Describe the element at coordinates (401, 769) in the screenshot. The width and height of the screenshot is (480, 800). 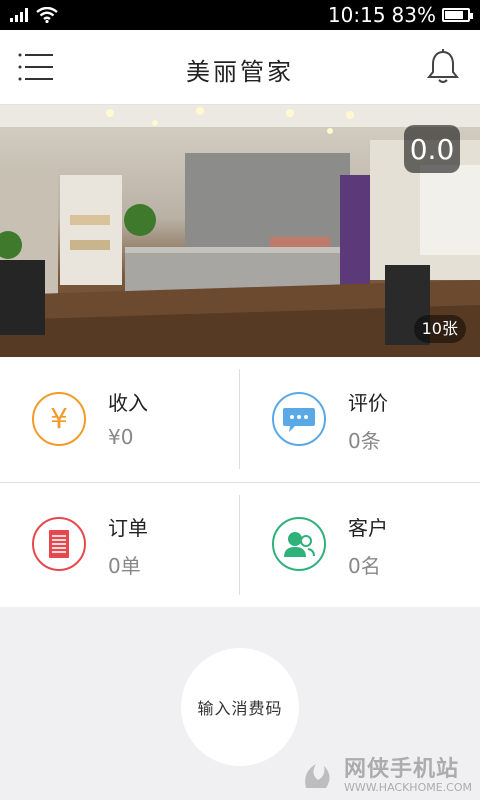
I see `watermark-name: 网侠手机站` at that location.